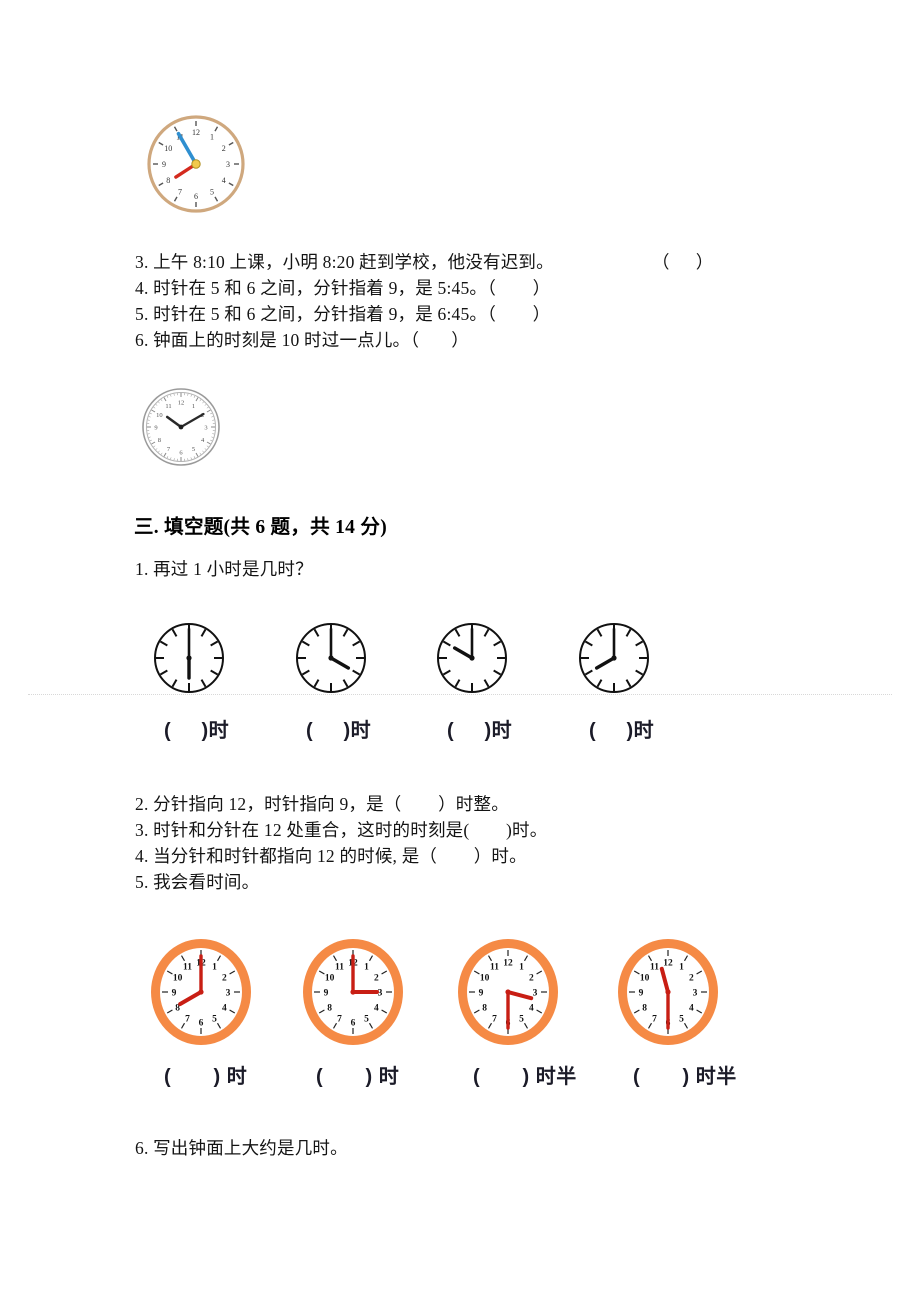 Image resolution: width=920 pixels, height=1302 pixels. I want to click on gray-clock-svg: 121234567891011, so click(181, 427).